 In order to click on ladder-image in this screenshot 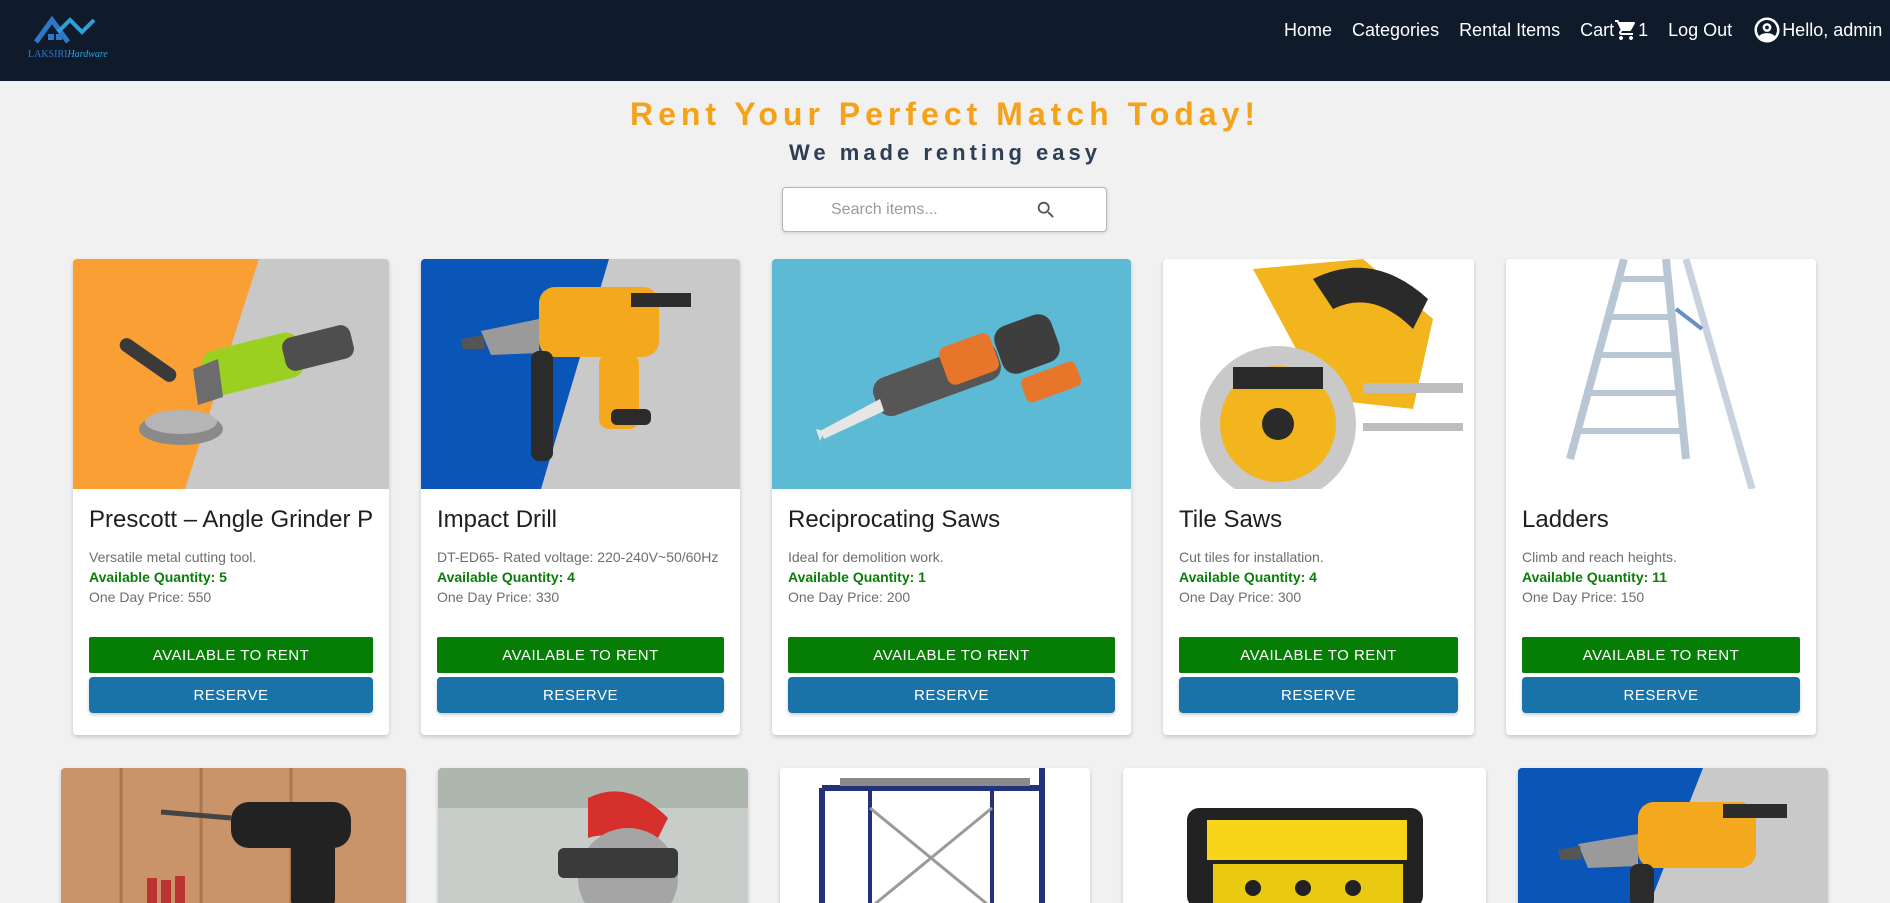, I will do `click(1661, 374)`.